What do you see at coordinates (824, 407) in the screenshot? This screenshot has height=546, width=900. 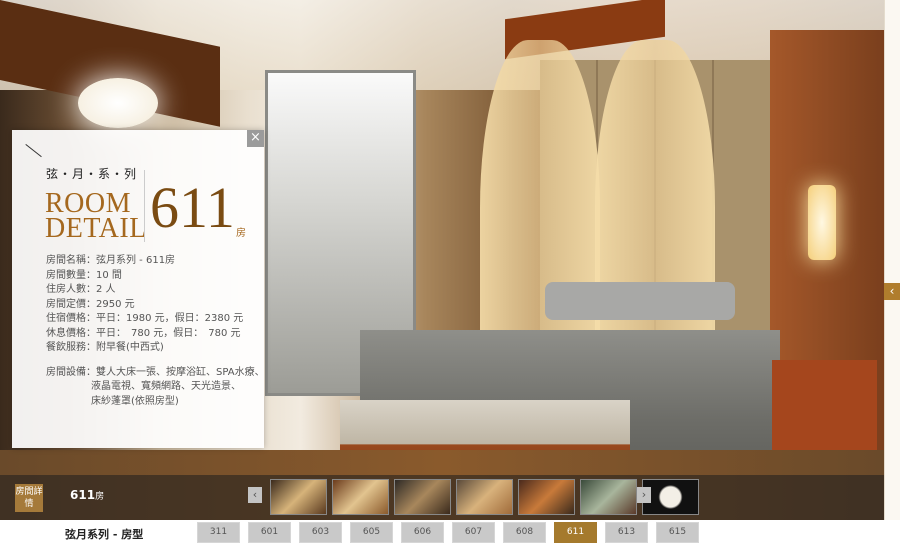 I see `side-table` at bounding box center [824, 407].